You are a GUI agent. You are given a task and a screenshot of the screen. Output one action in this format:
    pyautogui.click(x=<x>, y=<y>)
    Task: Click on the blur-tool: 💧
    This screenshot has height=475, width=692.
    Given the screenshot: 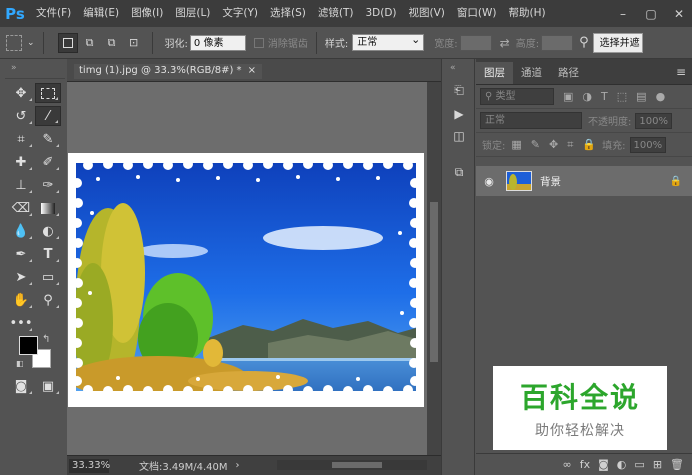 What is the action you would take?
    pyautogui.click(x=21, y=231)
    